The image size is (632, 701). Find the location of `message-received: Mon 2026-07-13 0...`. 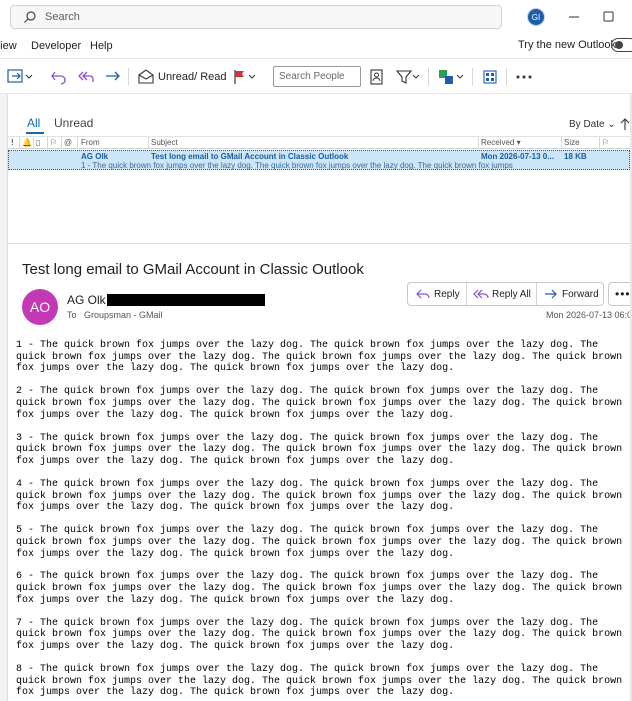

message-received: Mon 2026-07-13 0... is located at coordinates (517, 156).